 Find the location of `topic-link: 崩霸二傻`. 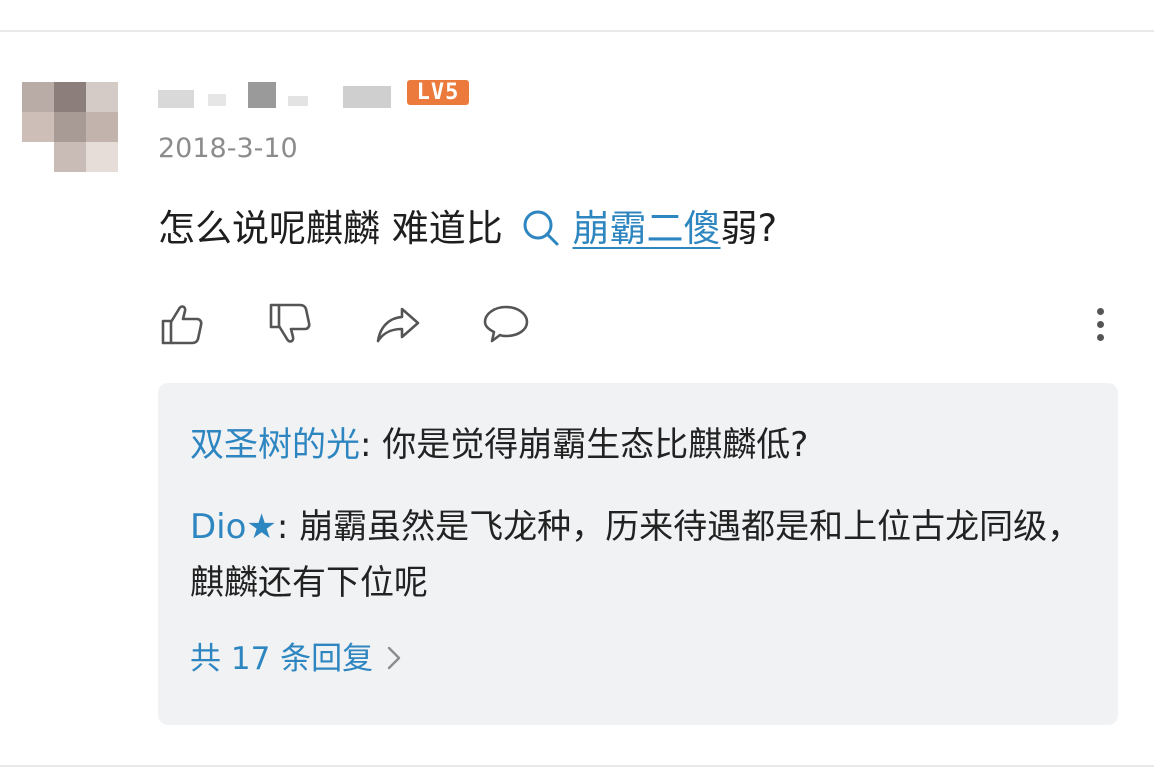

topic-link: 崩霸二傻 is located at coordinates (647, 228).